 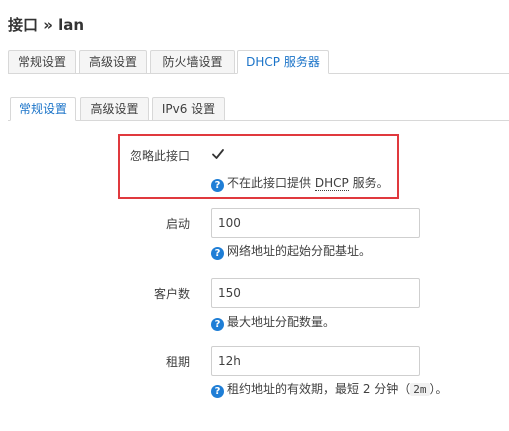 What do you see at coordinates (188, 109) in the screenshot?
I see `subtab-ipv6-settings: IPv6 设置` at bounding box center [188, 109].